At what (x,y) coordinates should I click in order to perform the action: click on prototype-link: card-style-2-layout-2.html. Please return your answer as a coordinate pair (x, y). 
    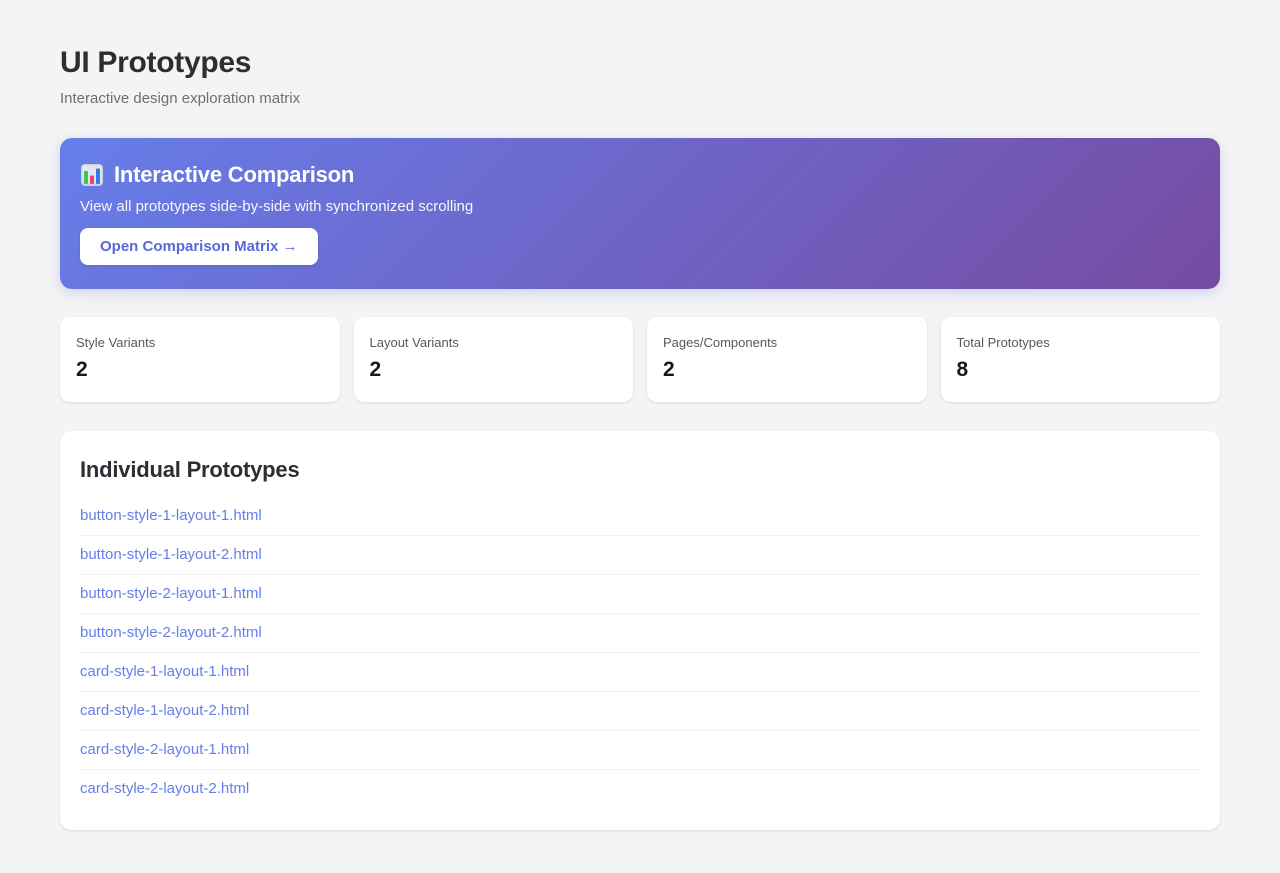
    Looking at the image, I should click on (640, 789).